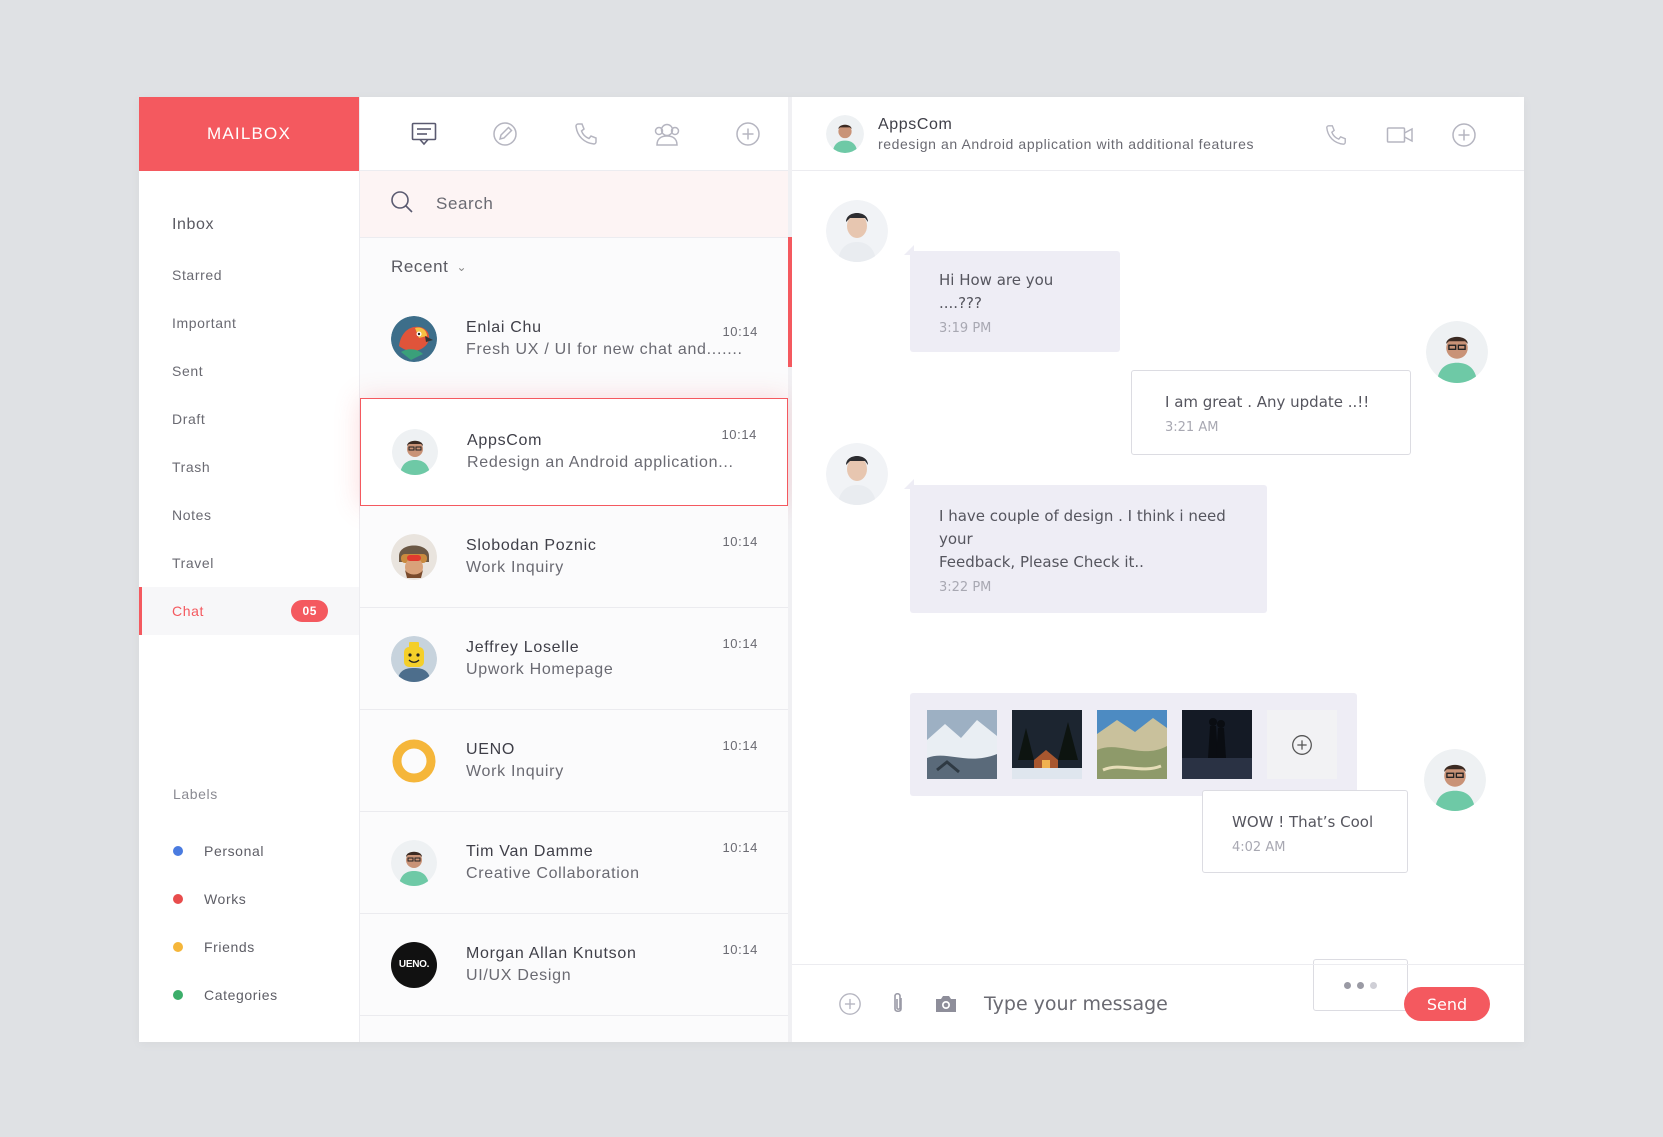 This screenshot has width=1663, height=1137. Describe the element at coordinates (574, 761) in the screenshot. I see `contact-row: UENO Work Inquiry 10:14` at that location.